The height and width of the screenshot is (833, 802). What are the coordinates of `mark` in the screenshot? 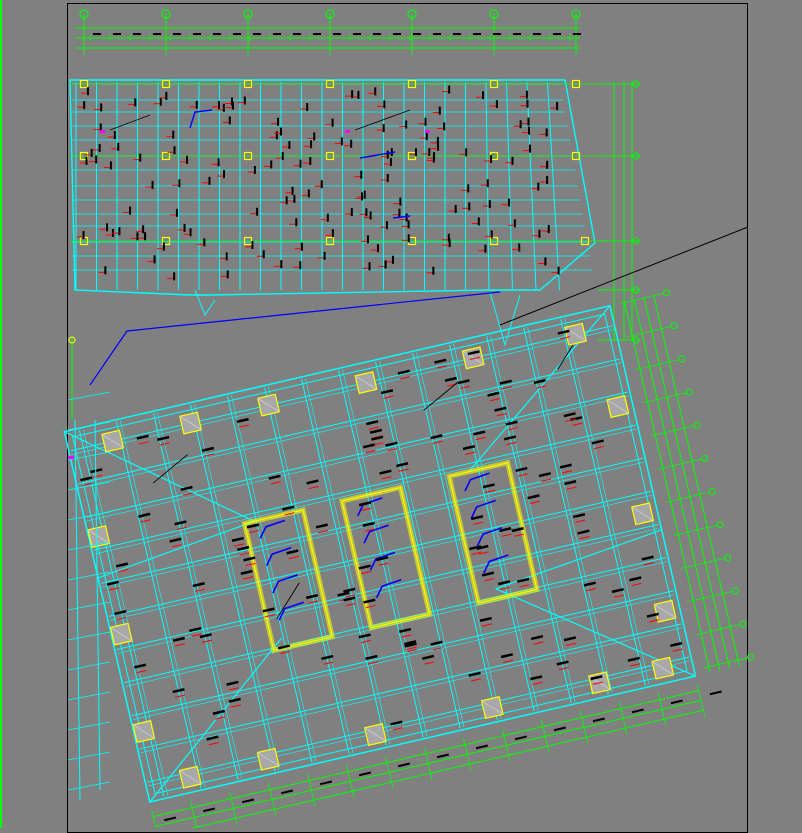 It's located at (71, 457).